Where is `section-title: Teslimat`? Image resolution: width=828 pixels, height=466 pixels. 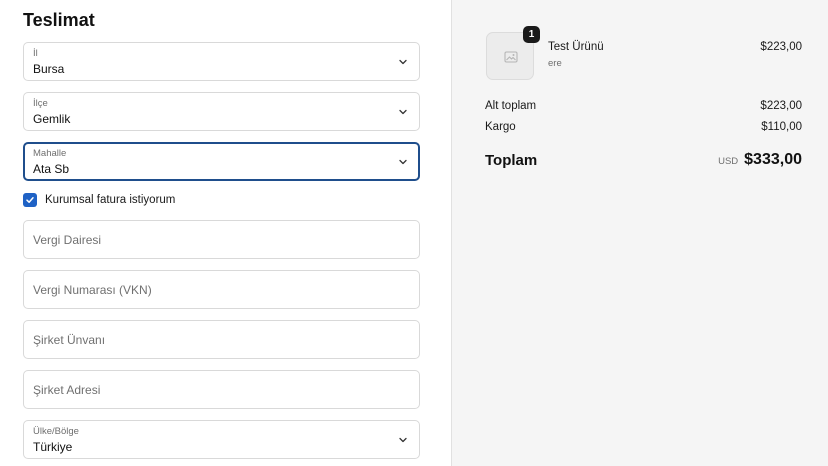 section-title: Teslimat is located at coordinates (59, 20).